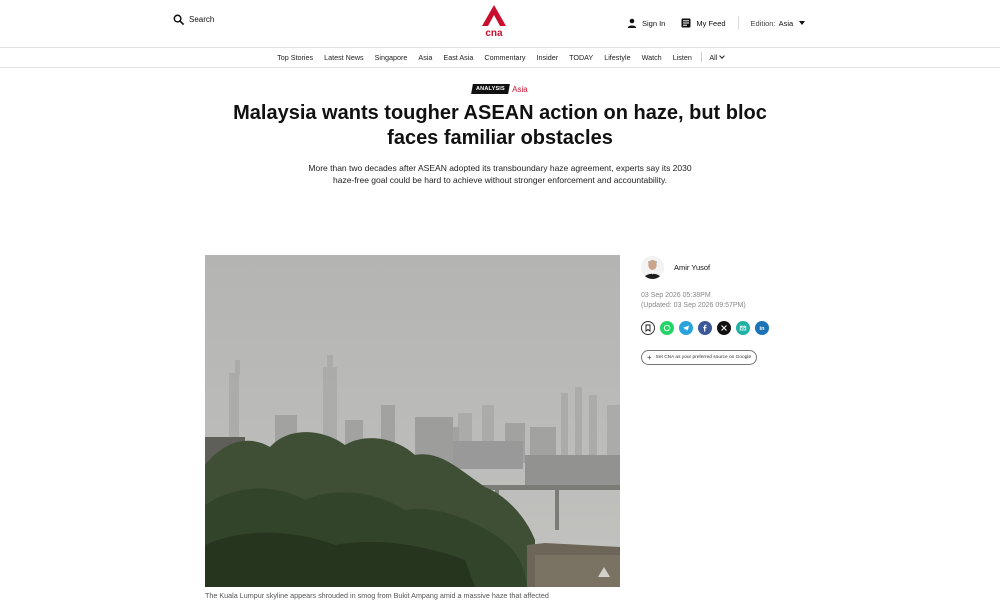 Image resolution: width=1000 pixels, height=600 pixels. Describe the element at coordinates (676, 295) in the screenshot. I see `published-date: 03 Sep 2026 05:38PM` at that location.